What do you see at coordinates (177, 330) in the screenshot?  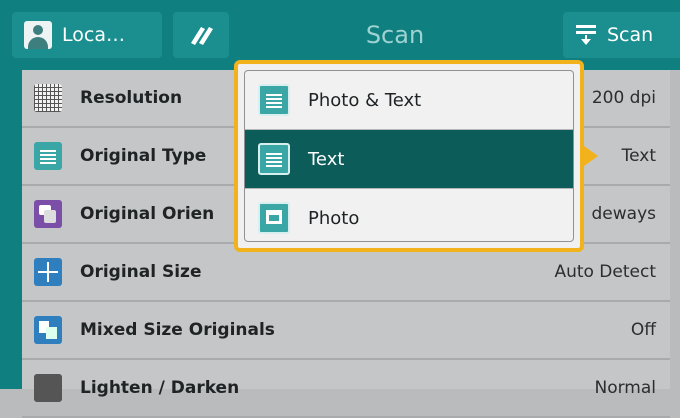 I see `setting-label: Mixed Size Originals` at bounding box center [177, 330].